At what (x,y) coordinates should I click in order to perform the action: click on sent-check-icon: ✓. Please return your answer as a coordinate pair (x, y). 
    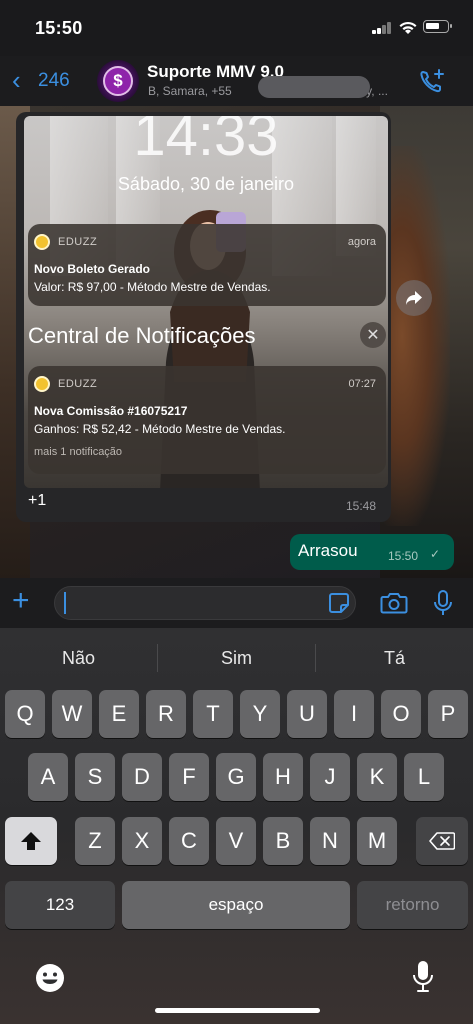
    Looking at the image, I should click on (435, 554).